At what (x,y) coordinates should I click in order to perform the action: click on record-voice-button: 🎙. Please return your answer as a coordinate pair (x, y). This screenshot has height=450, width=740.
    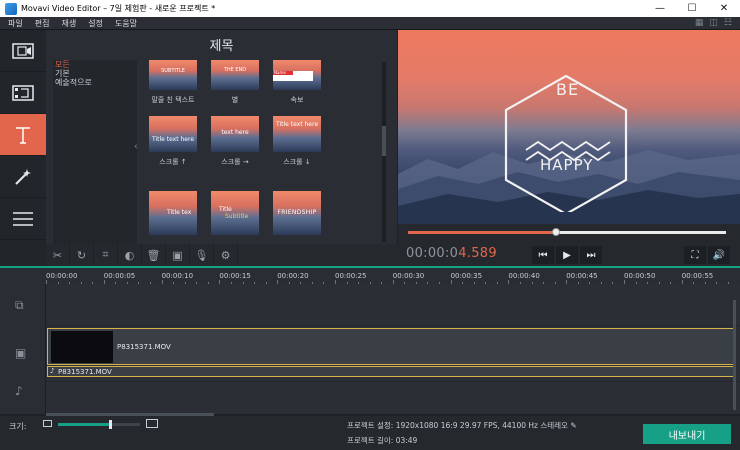
    Looking at the image, I should click on (202, 255).